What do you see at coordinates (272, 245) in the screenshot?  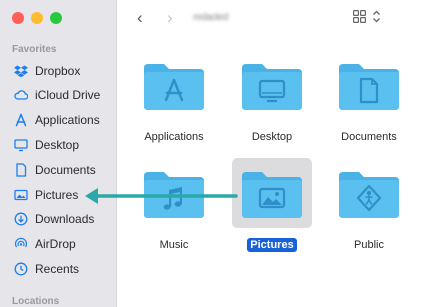 I see `item-label: Pictures` at bounding box center [272, 245].